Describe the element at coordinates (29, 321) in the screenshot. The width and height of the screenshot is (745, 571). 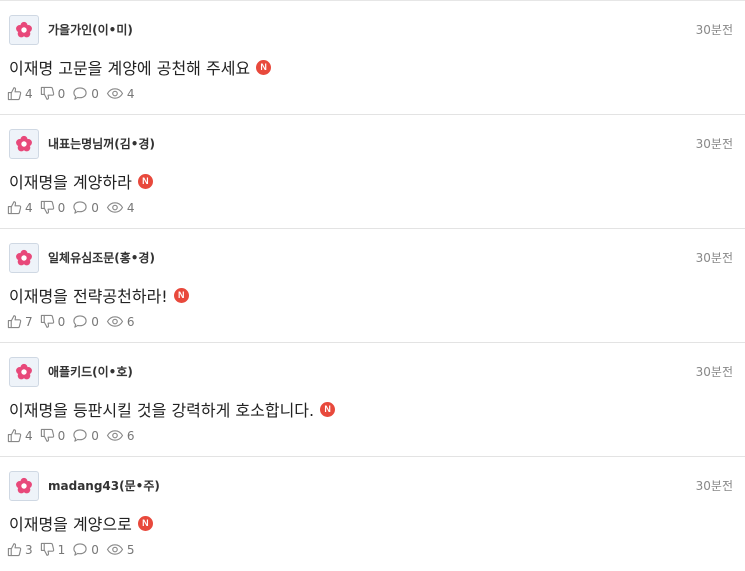
I see `like-count: 7` at that location.